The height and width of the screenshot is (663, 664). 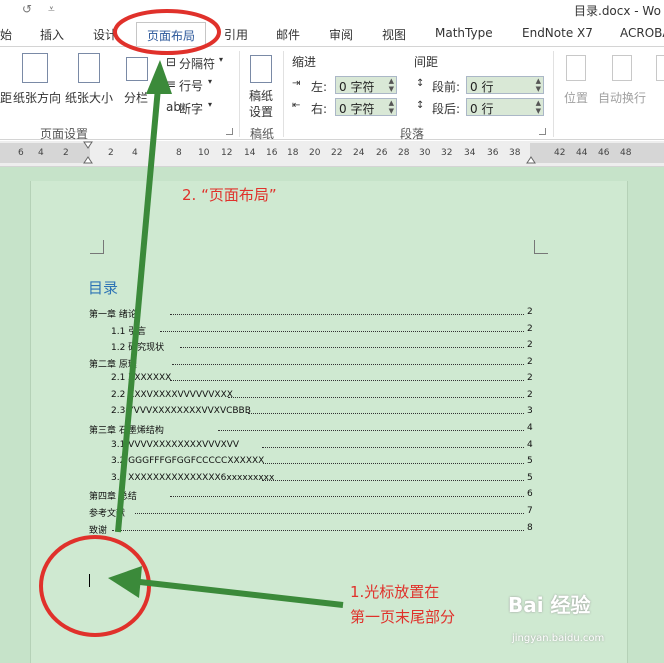 What do you see at coordinates (261, 69) in the screenshot?
I see `draft-paper-icon` at bounding box center [261, 69].